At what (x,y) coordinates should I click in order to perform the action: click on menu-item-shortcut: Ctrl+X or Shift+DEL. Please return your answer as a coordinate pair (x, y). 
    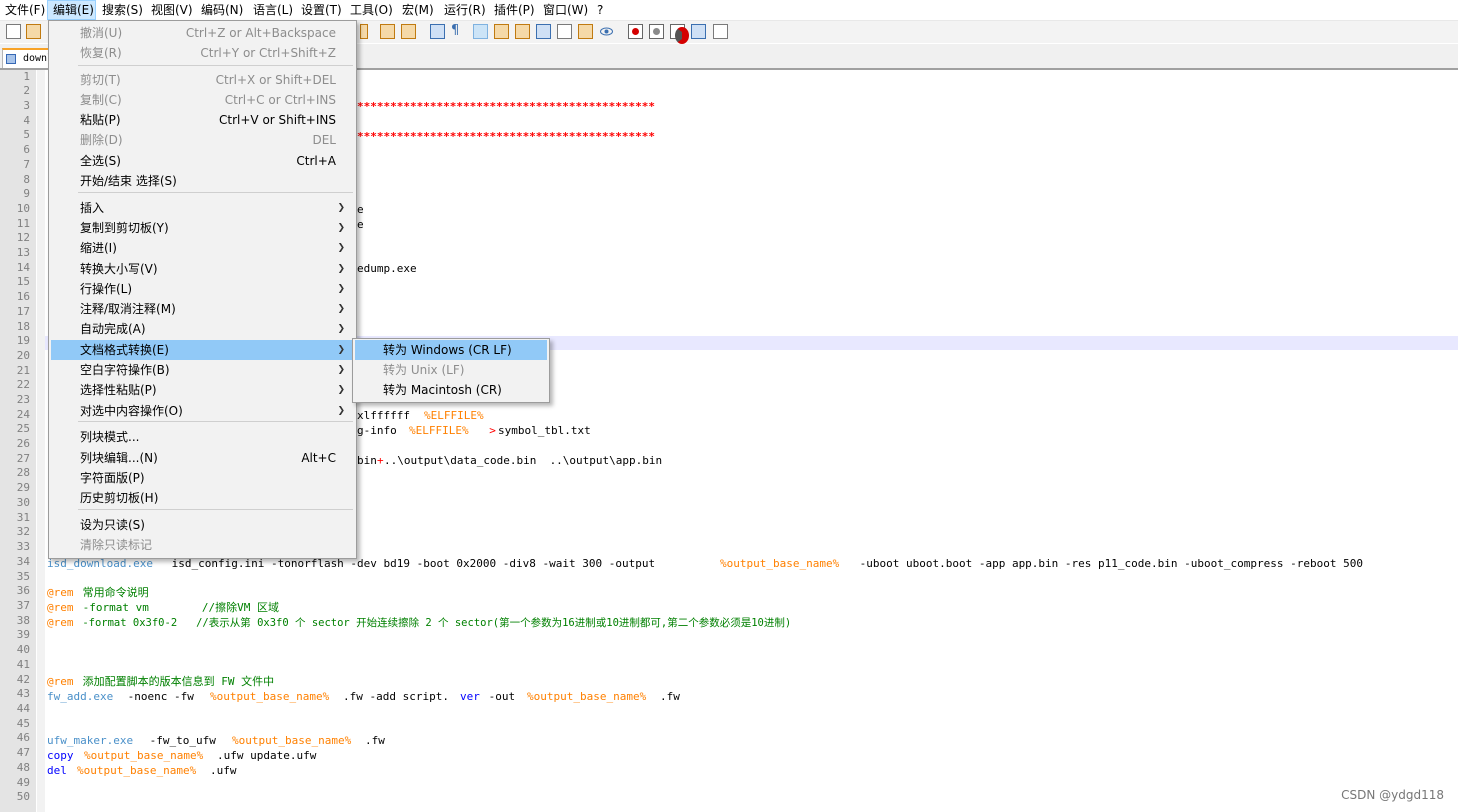
    Looking at the image, I should click on (275, 80).